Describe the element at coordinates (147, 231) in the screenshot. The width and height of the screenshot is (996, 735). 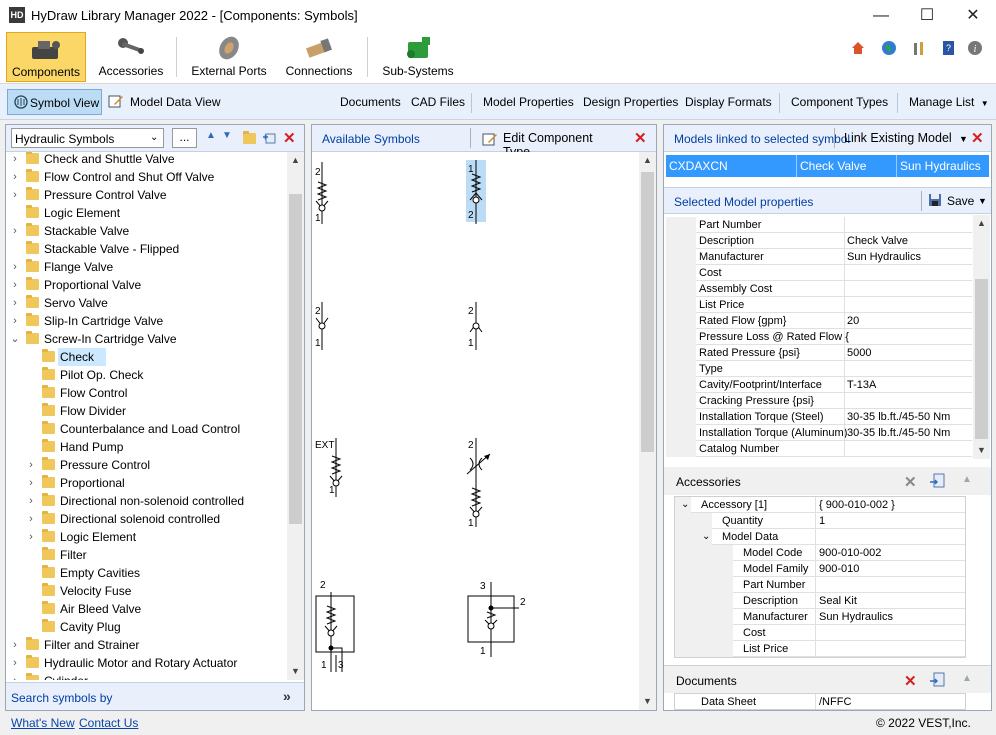
I see `tree-item: › Stackable Valve` at that location.